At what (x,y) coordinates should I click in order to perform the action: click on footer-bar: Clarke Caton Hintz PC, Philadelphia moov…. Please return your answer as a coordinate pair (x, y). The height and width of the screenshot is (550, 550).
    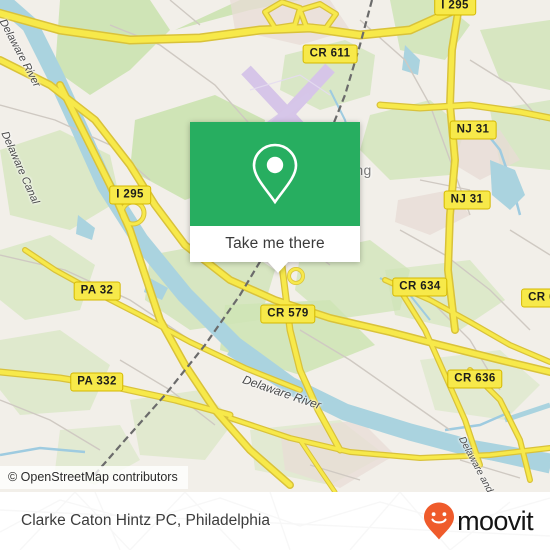
    Looking at the image, I should click on (275, 521).